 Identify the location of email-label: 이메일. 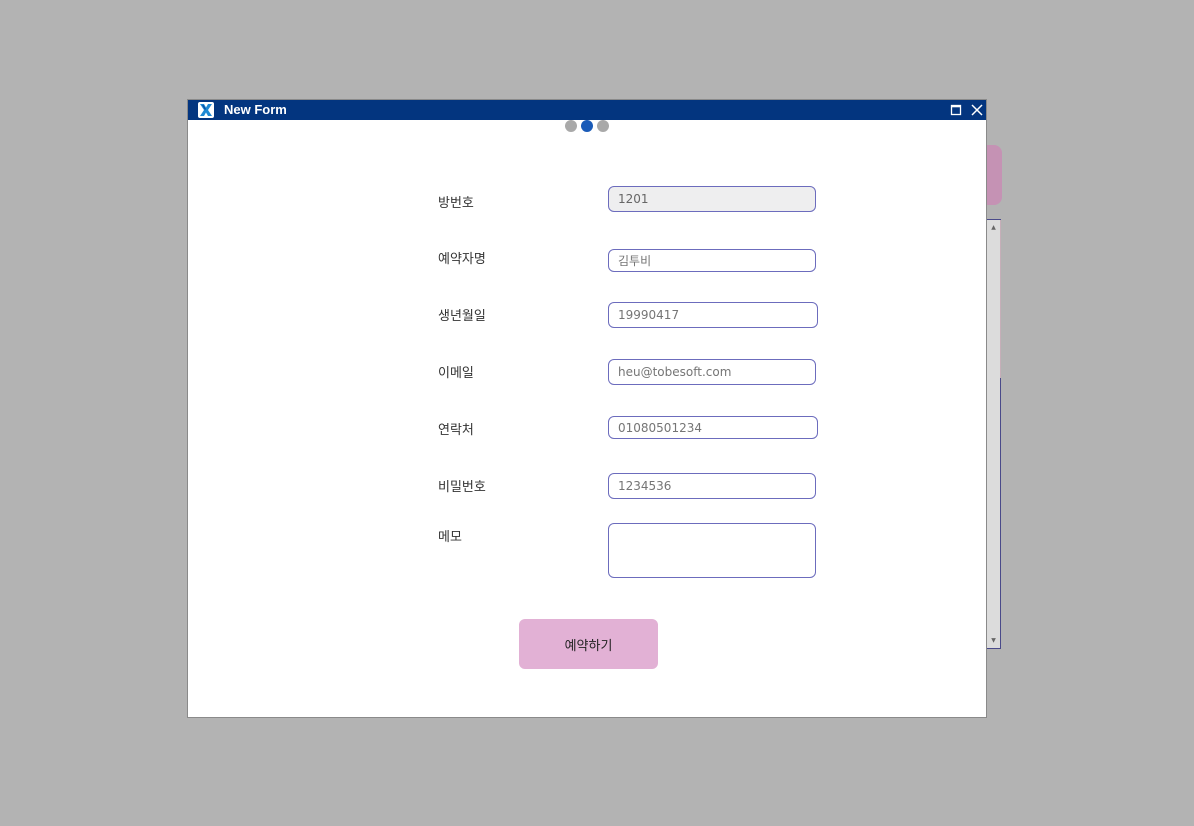
(456, 373).